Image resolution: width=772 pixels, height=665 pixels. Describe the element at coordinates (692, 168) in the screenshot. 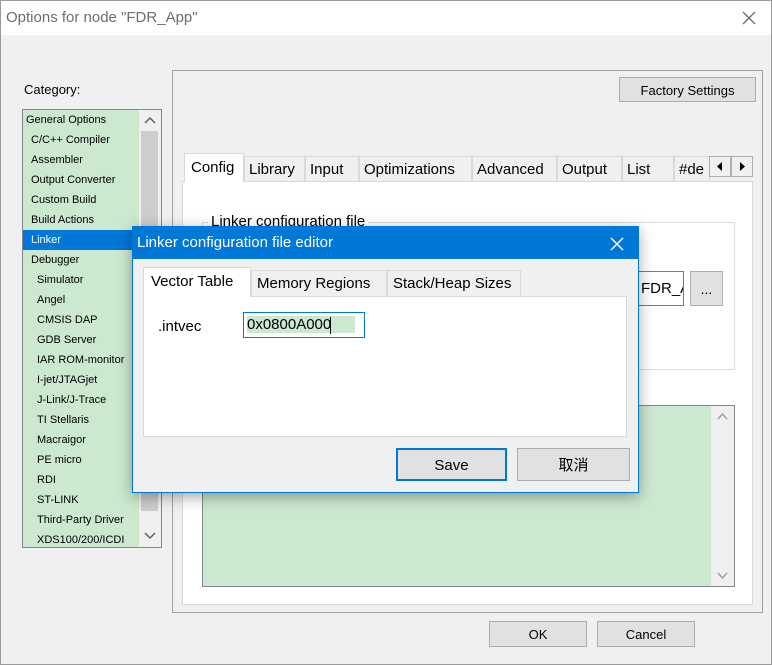

I see `tab-define: #de` at that location.